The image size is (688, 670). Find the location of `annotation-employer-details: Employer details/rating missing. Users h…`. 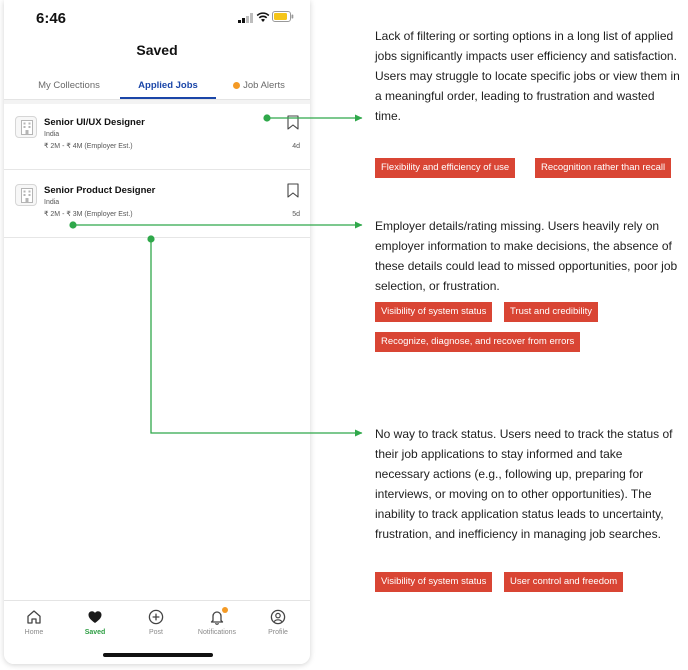

annotation-employer-details: Employer details/rating missing. Users h… is located at coordinates (527, 256).